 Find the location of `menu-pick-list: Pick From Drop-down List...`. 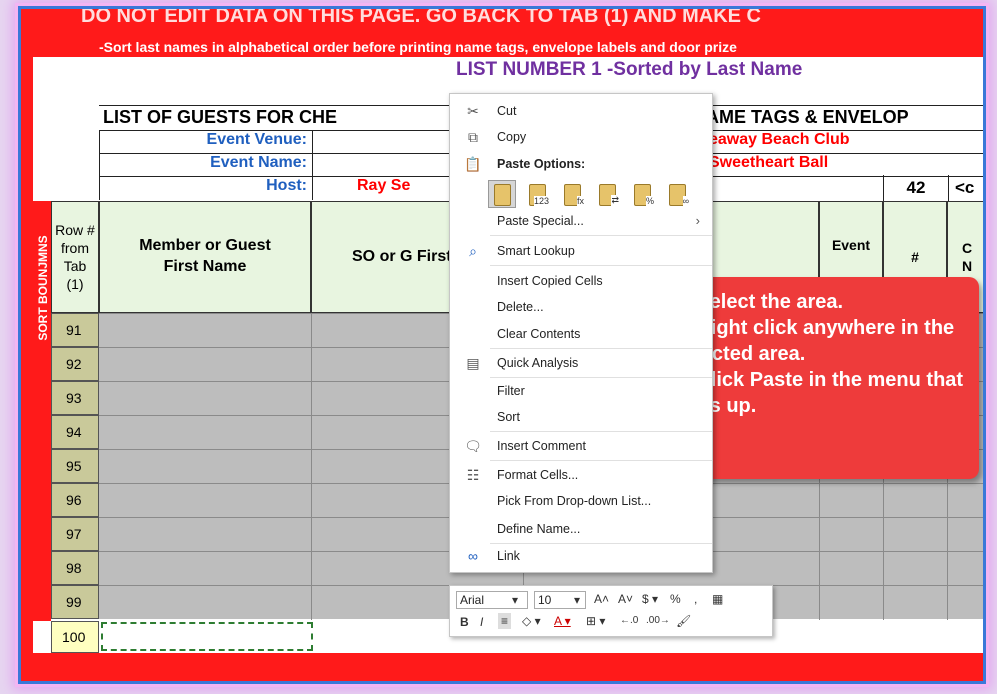

menu-pick-list: Pick From Drop-down List... is located at coordinates (581, 500).